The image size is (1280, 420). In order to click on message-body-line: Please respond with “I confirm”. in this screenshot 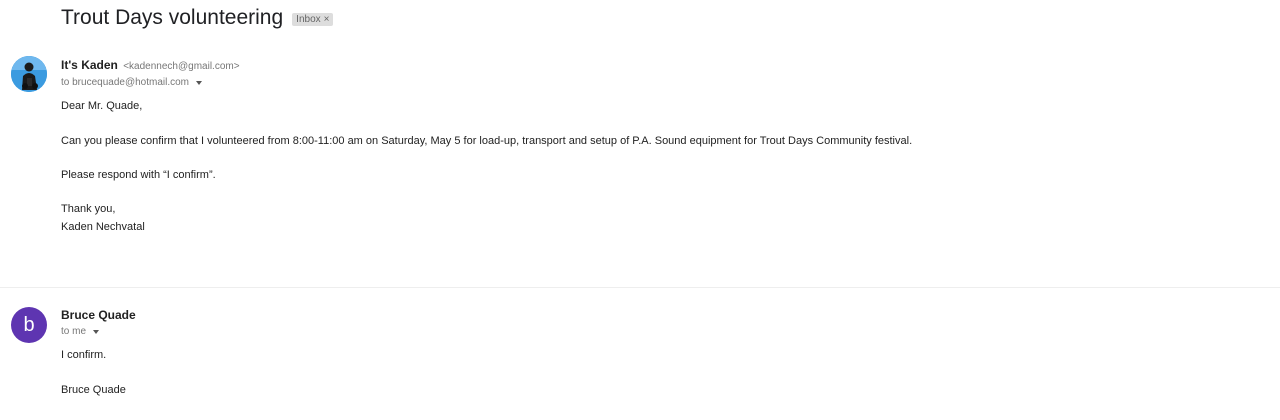, I will do `click(138, 175)`.